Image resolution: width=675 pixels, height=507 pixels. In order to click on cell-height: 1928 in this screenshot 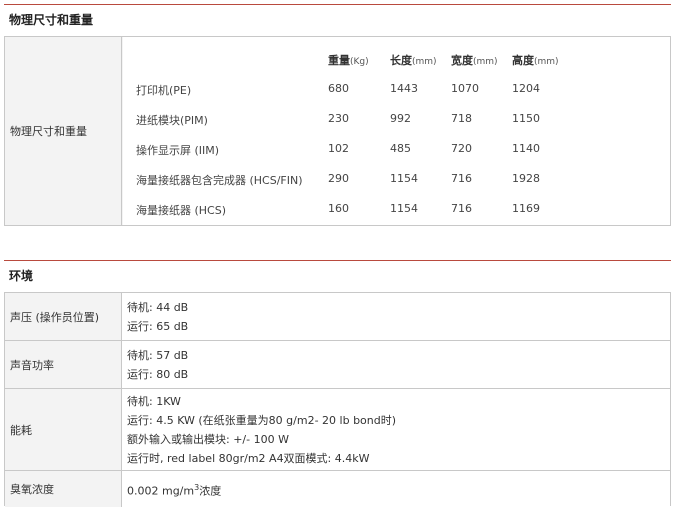, I will do `click(526, 178)`.